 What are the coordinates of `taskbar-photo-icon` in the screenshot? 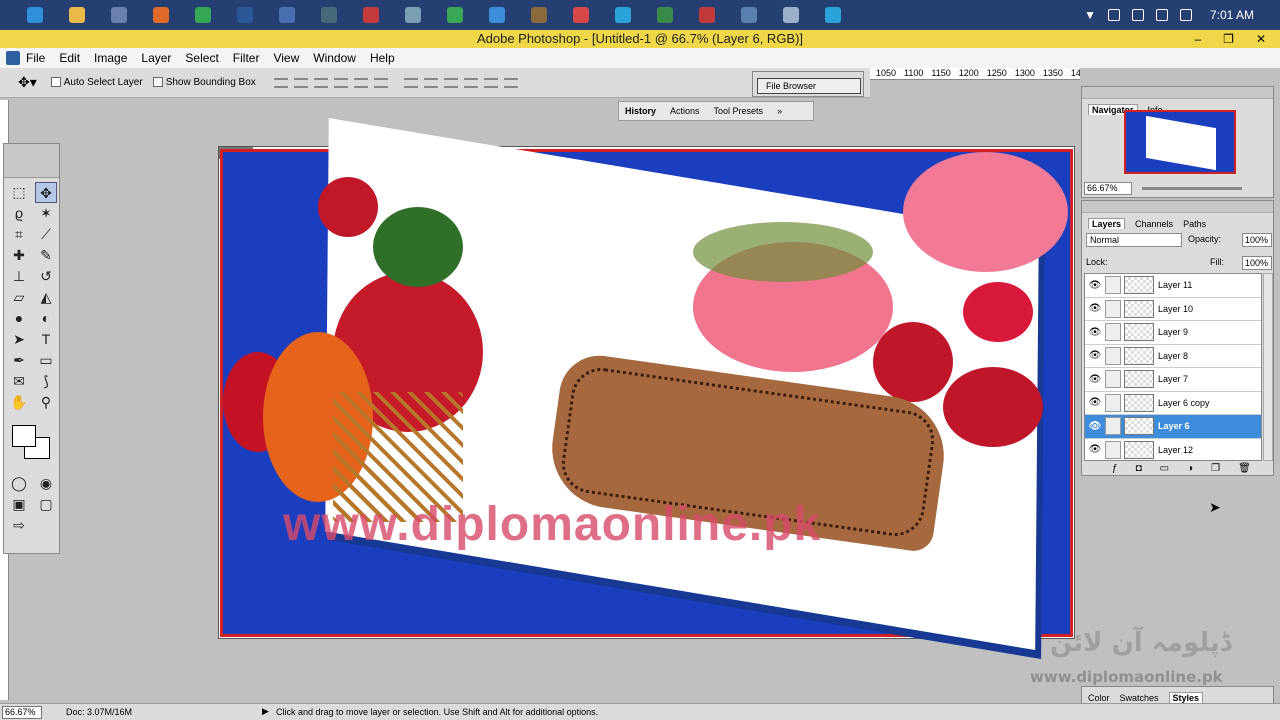 It's located at (539, 15).